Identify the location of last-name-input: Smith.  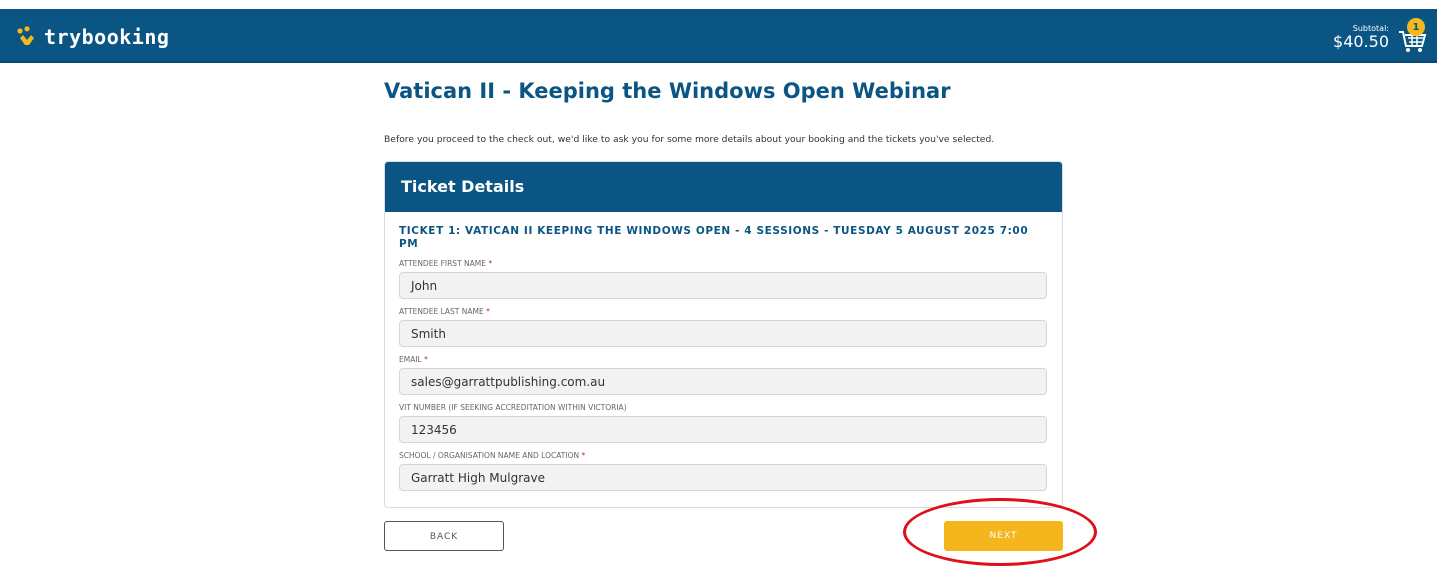
(723, 333).